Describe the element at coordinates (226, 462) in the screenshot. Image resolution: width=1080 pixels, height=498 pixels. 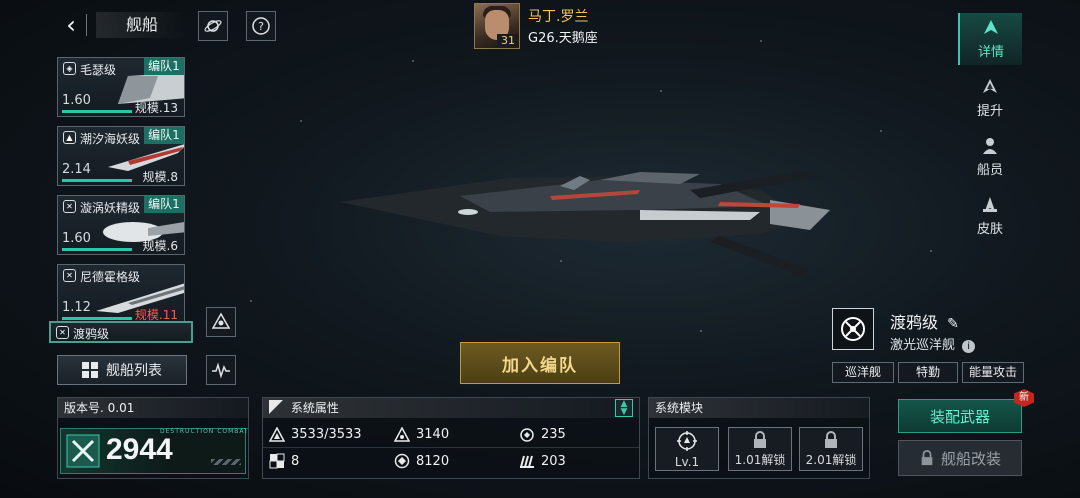
I see `stripe-decoration` at that location.